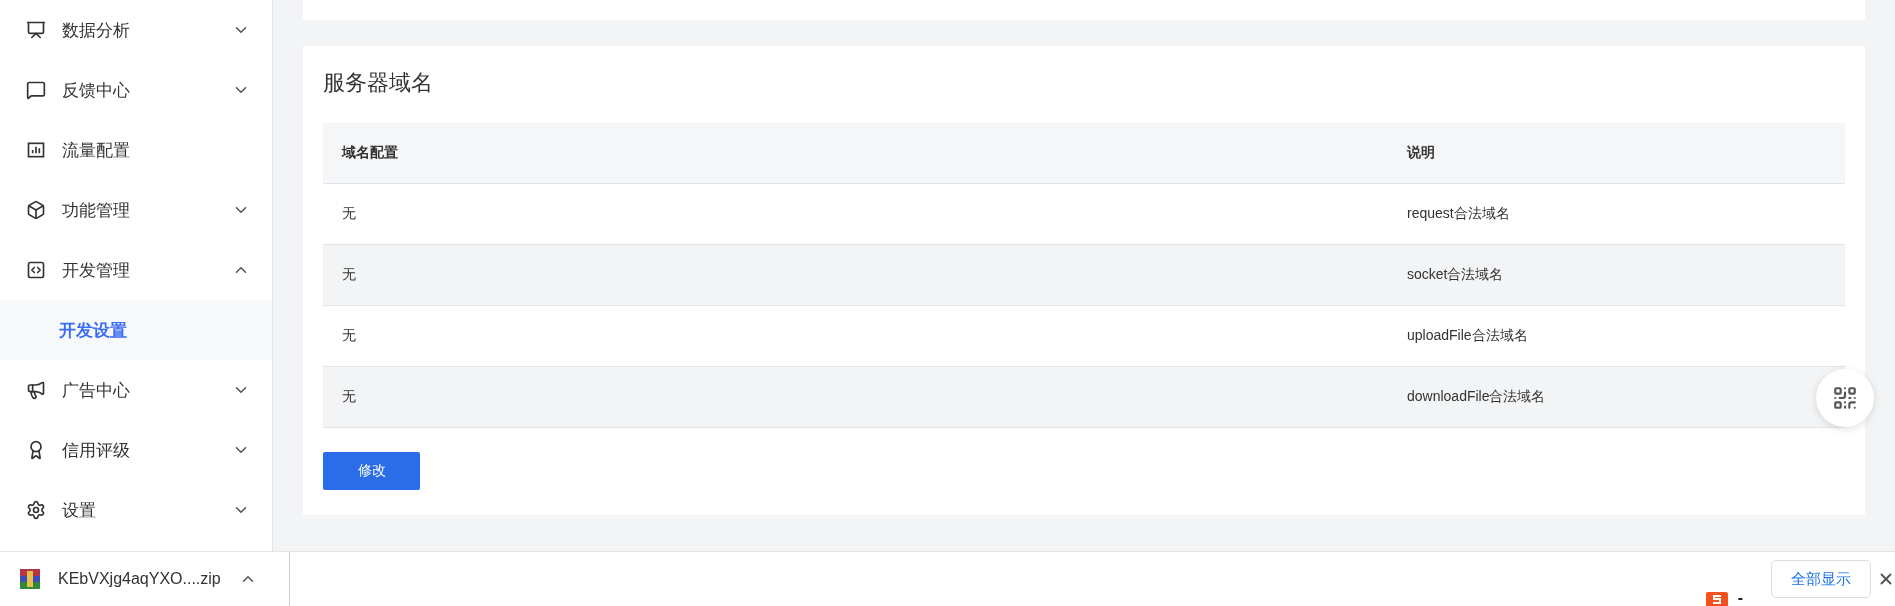 This screenshot has width=1895, height=606. Describe the element at coordinates (96, 90) in the screenshot. I see `sidebar-label: 反馈中心` at that location.